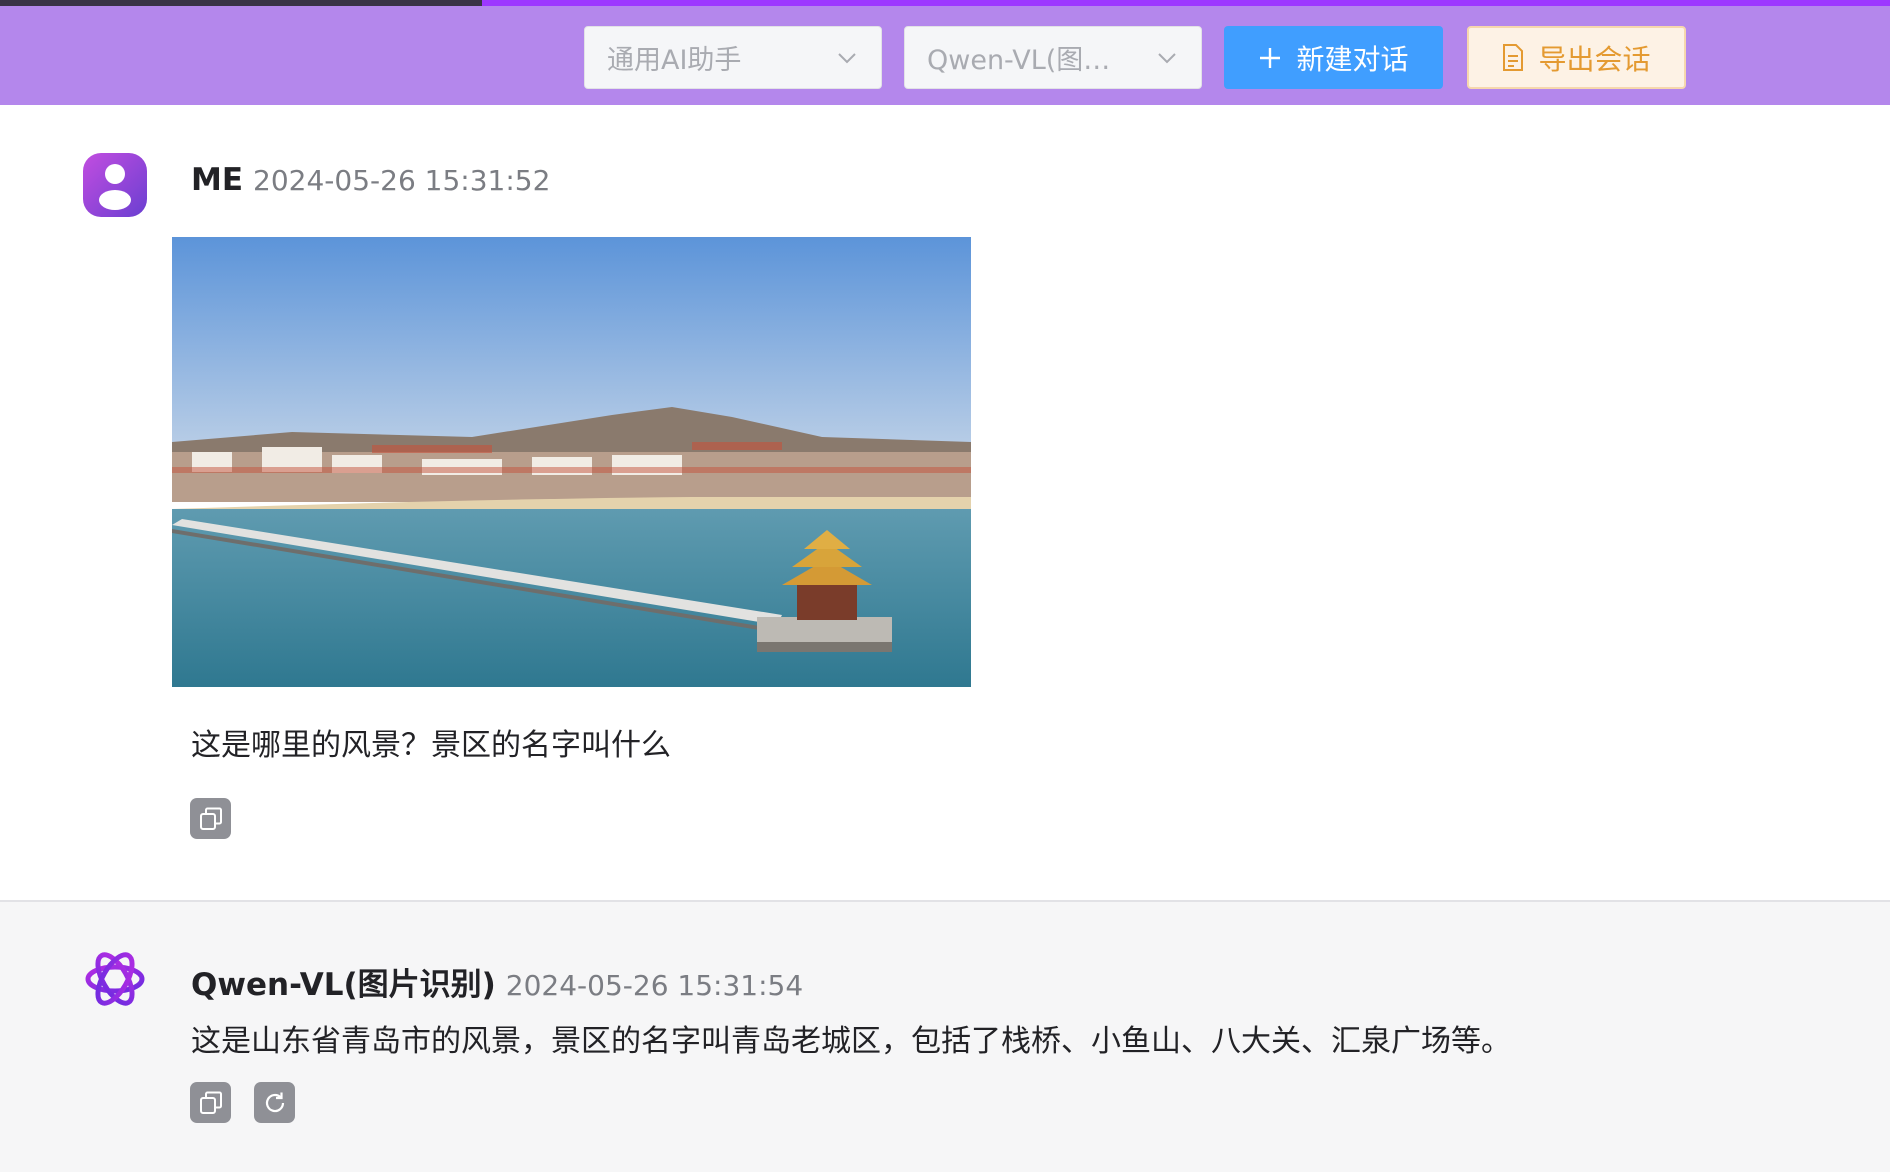  What do you see at coordinates (115, 185) in the screenshot?
I see `user-avatar-icon` at bounding box center [115, 185].